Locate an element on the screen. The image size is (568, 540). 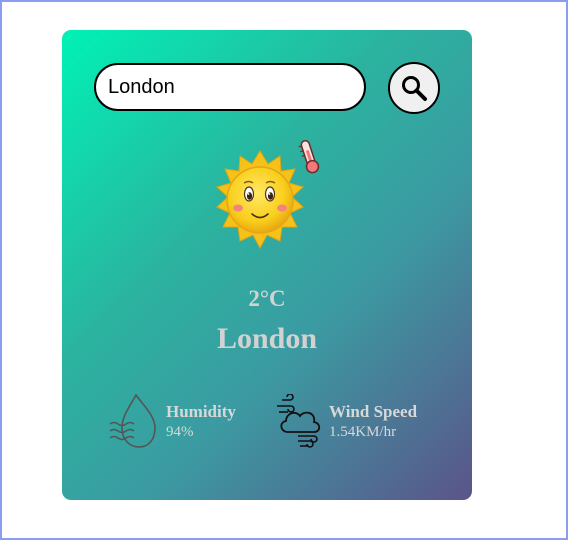
search-icon is located at coordinates (414, 88).